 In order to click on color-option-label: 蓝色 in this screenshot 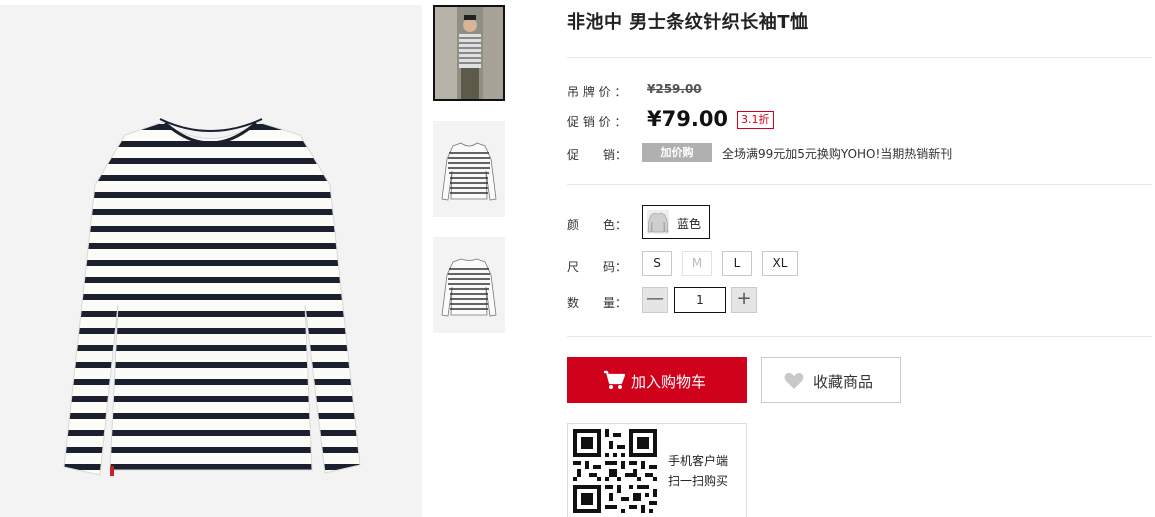, I will do `click(689, 224)`.